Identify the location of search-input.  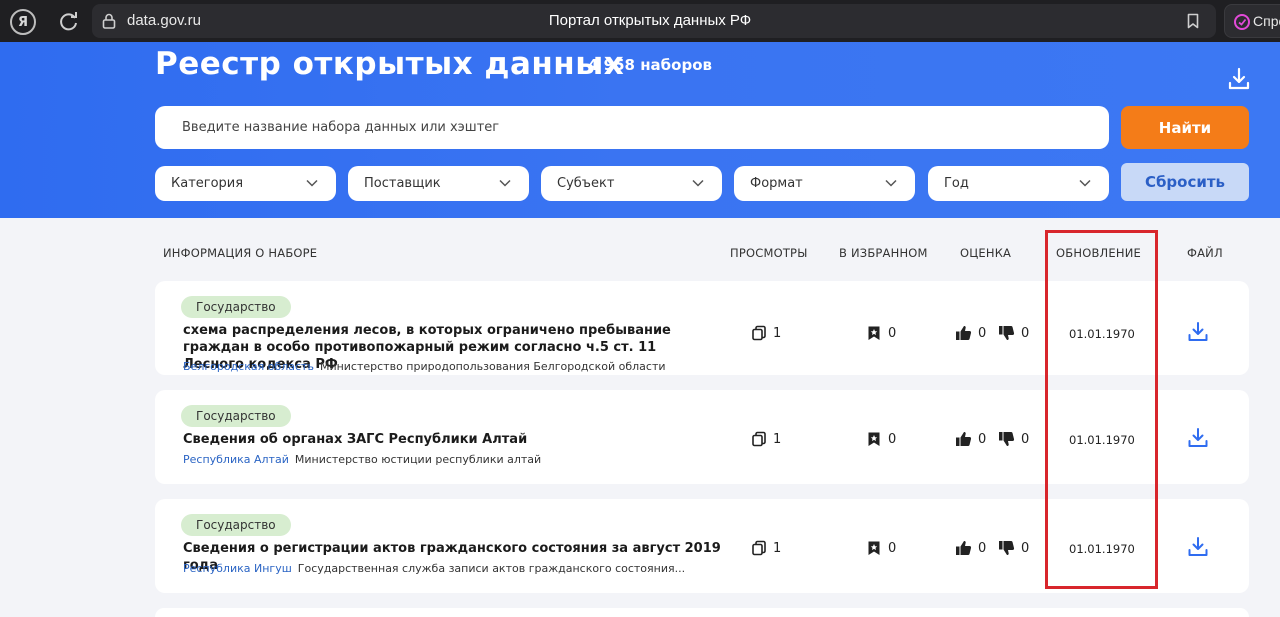
(632, 127).